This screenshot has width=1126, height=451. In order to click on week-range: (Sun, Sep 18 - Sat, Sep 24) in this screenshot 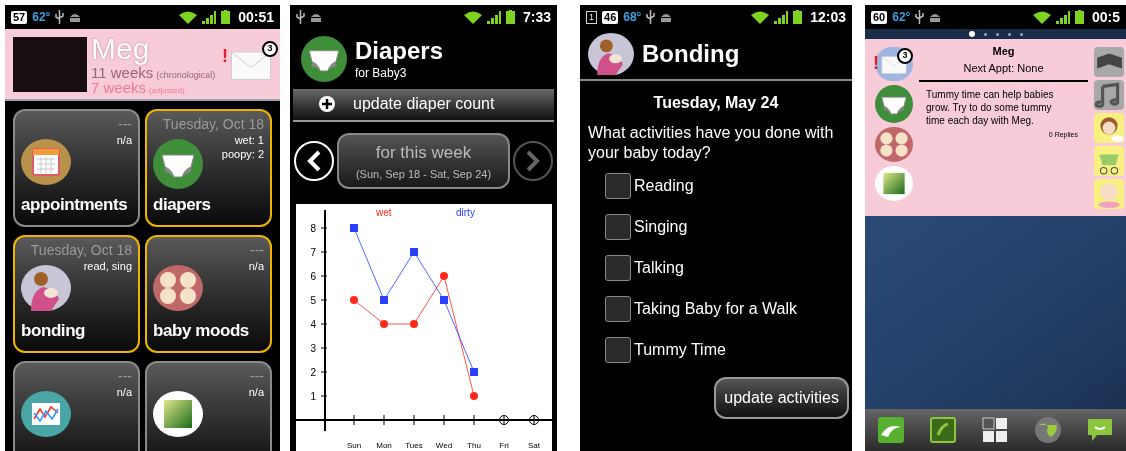, I will do `click(423, 174)`.